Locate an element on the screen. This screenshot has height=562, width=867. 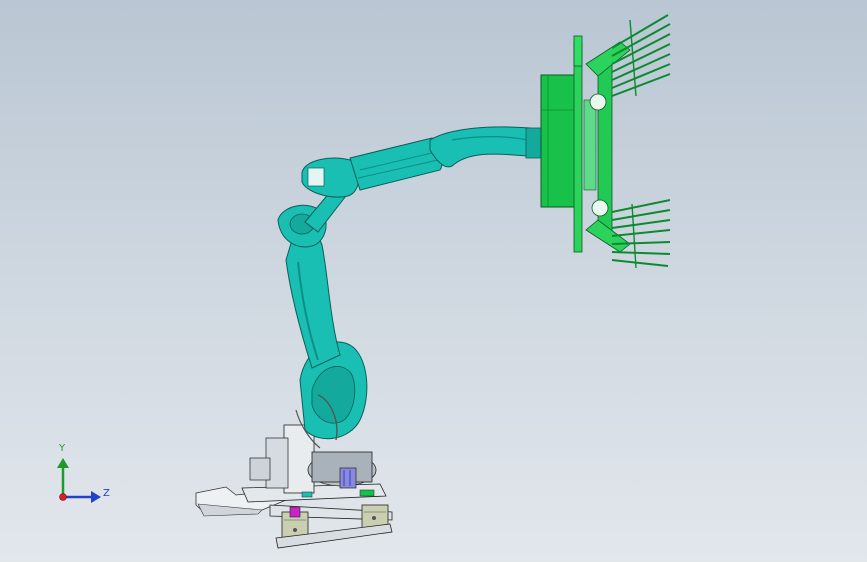
gripper-end-effector is located at coordinates (605, 141).